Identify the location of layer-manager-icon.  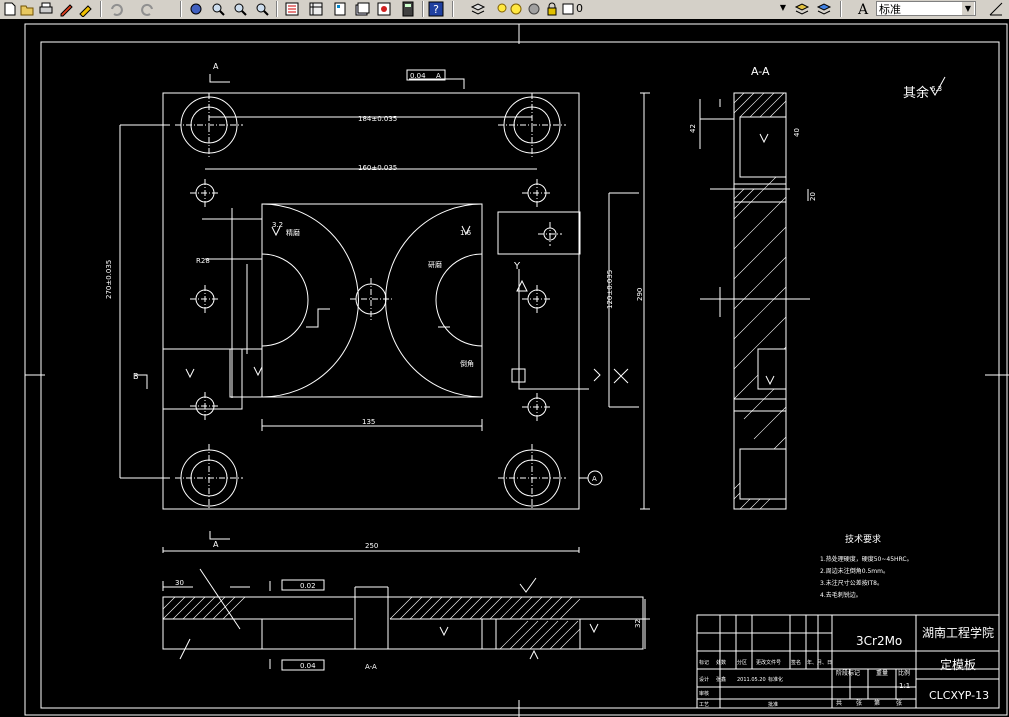
(478, 9).